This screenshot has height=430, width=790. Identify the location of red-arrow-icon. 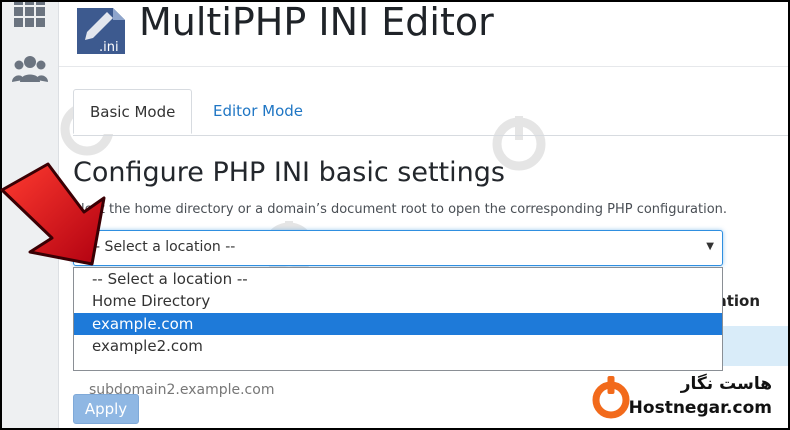
(53, 214).